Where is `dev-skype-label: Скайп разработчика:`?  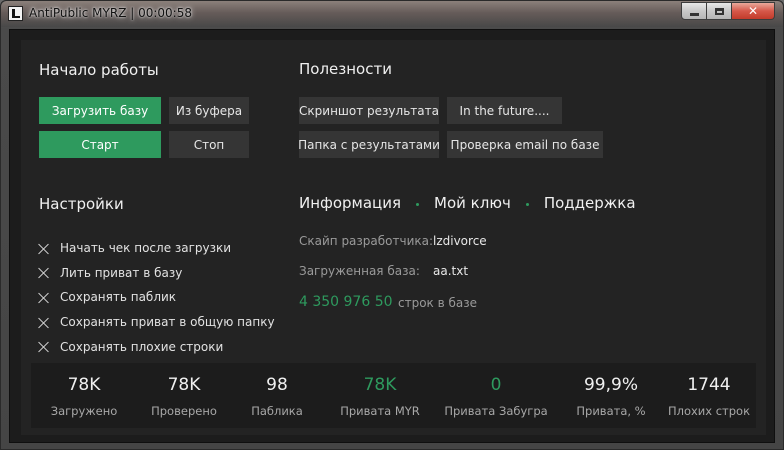 dev-skype-label: Скайп разработчика: is located at coordinates (366, 241).